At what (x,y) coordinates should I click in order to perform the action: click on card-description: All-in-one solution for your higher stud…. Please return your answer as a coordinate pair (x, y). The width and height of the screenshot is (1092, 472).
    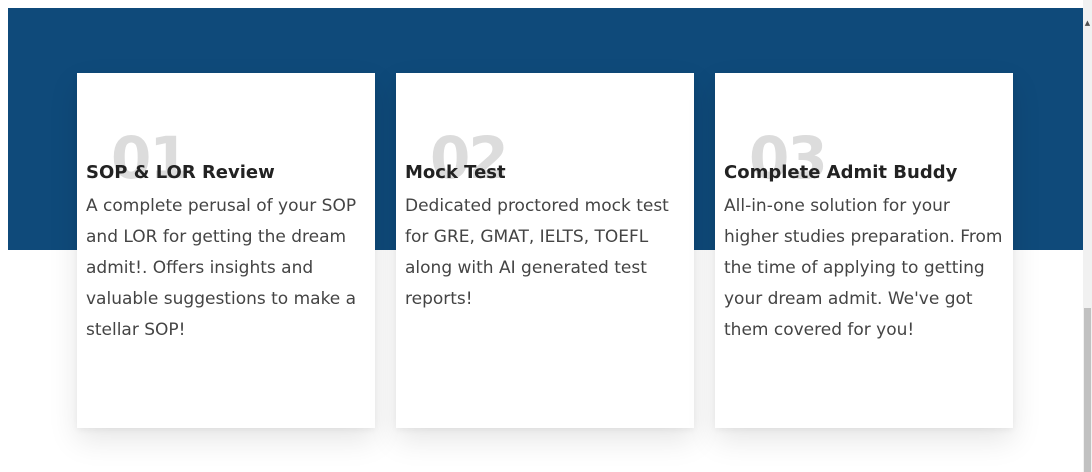
    Looking at the image, I should click on (863, 268).